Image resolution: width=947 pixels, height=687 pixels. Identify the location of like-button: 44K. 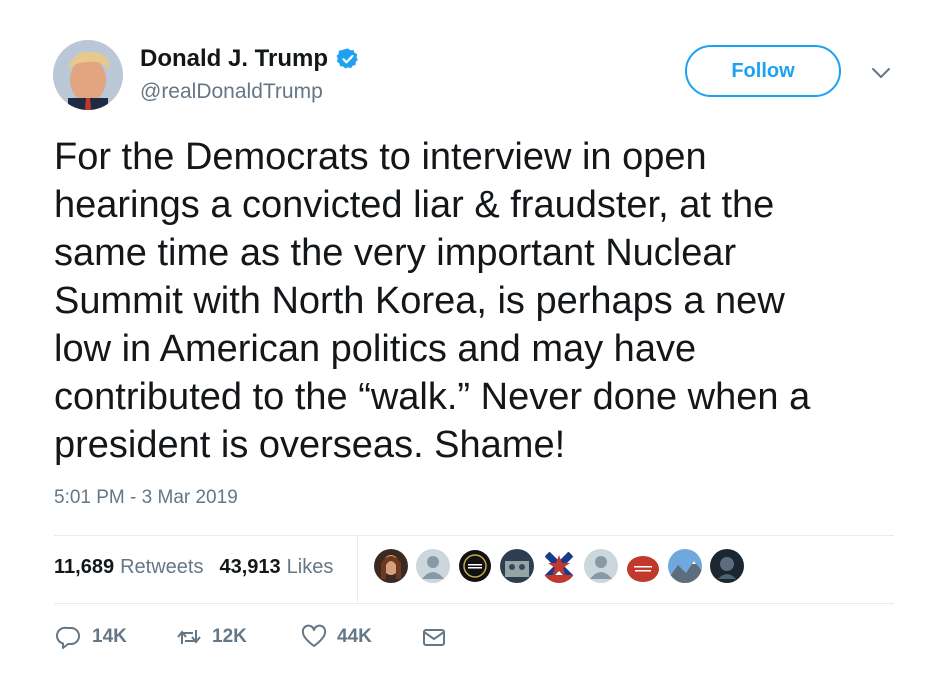
(361, 637).